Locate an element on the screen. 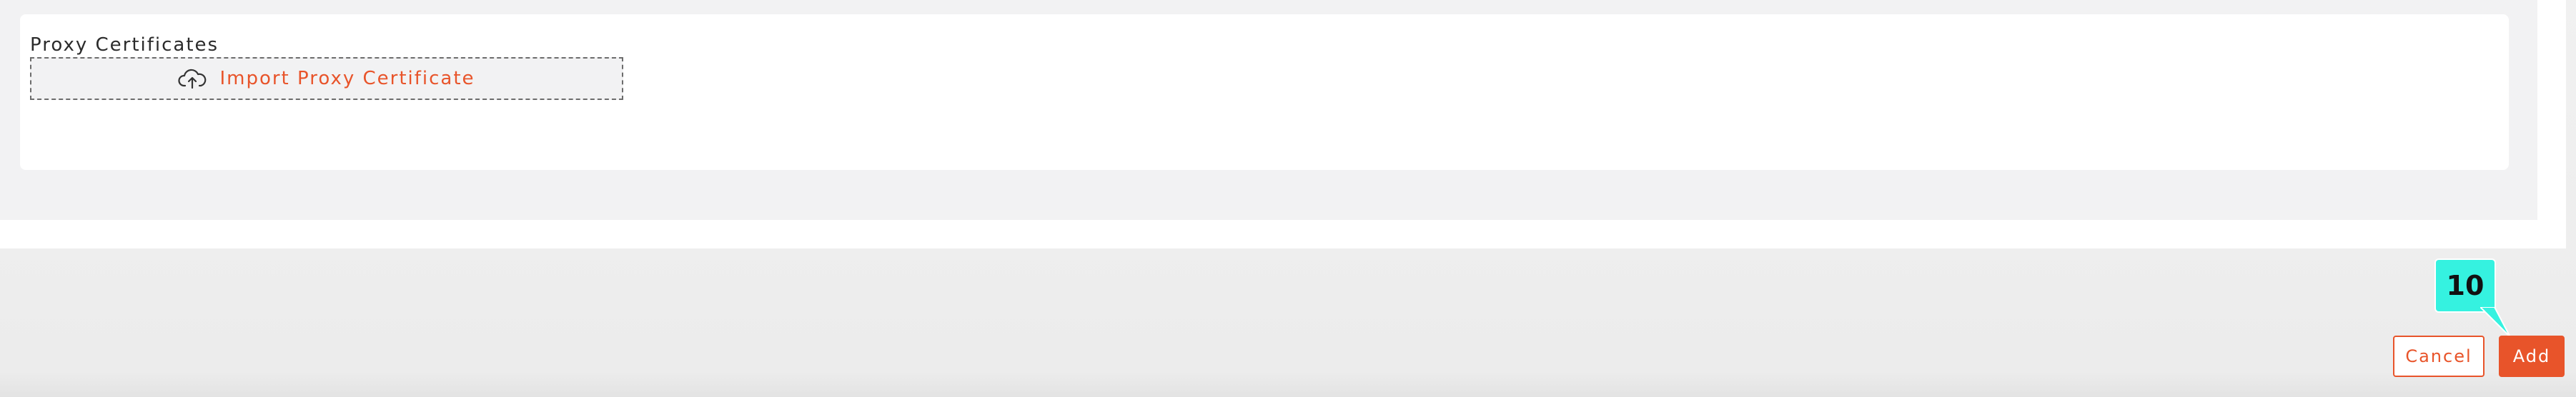  proxy-certificates-label: Proxy Certificates is located at coordinates (125, 45).